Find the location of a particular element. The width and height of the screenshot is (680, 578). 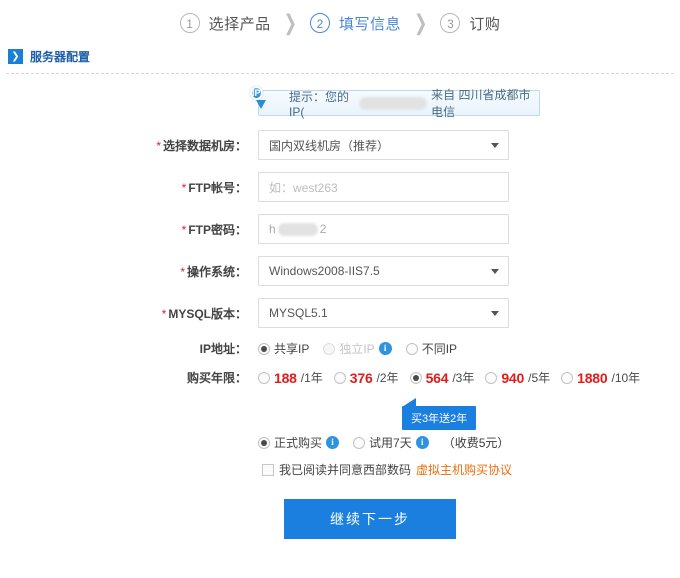

radio-option-term-5y: 940 /5年 is located at coordinates (517, 377).